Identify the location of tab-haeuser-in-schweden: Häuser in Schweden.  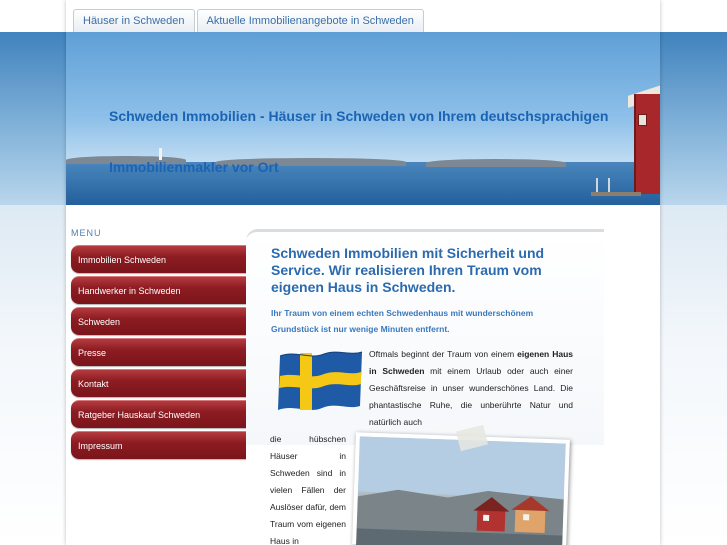
(134, 20).